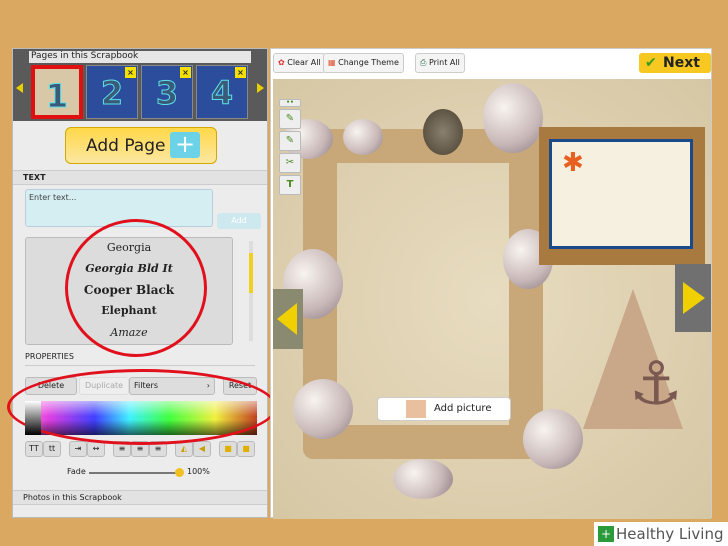  I want to click on color-picker, so click(141, 418).